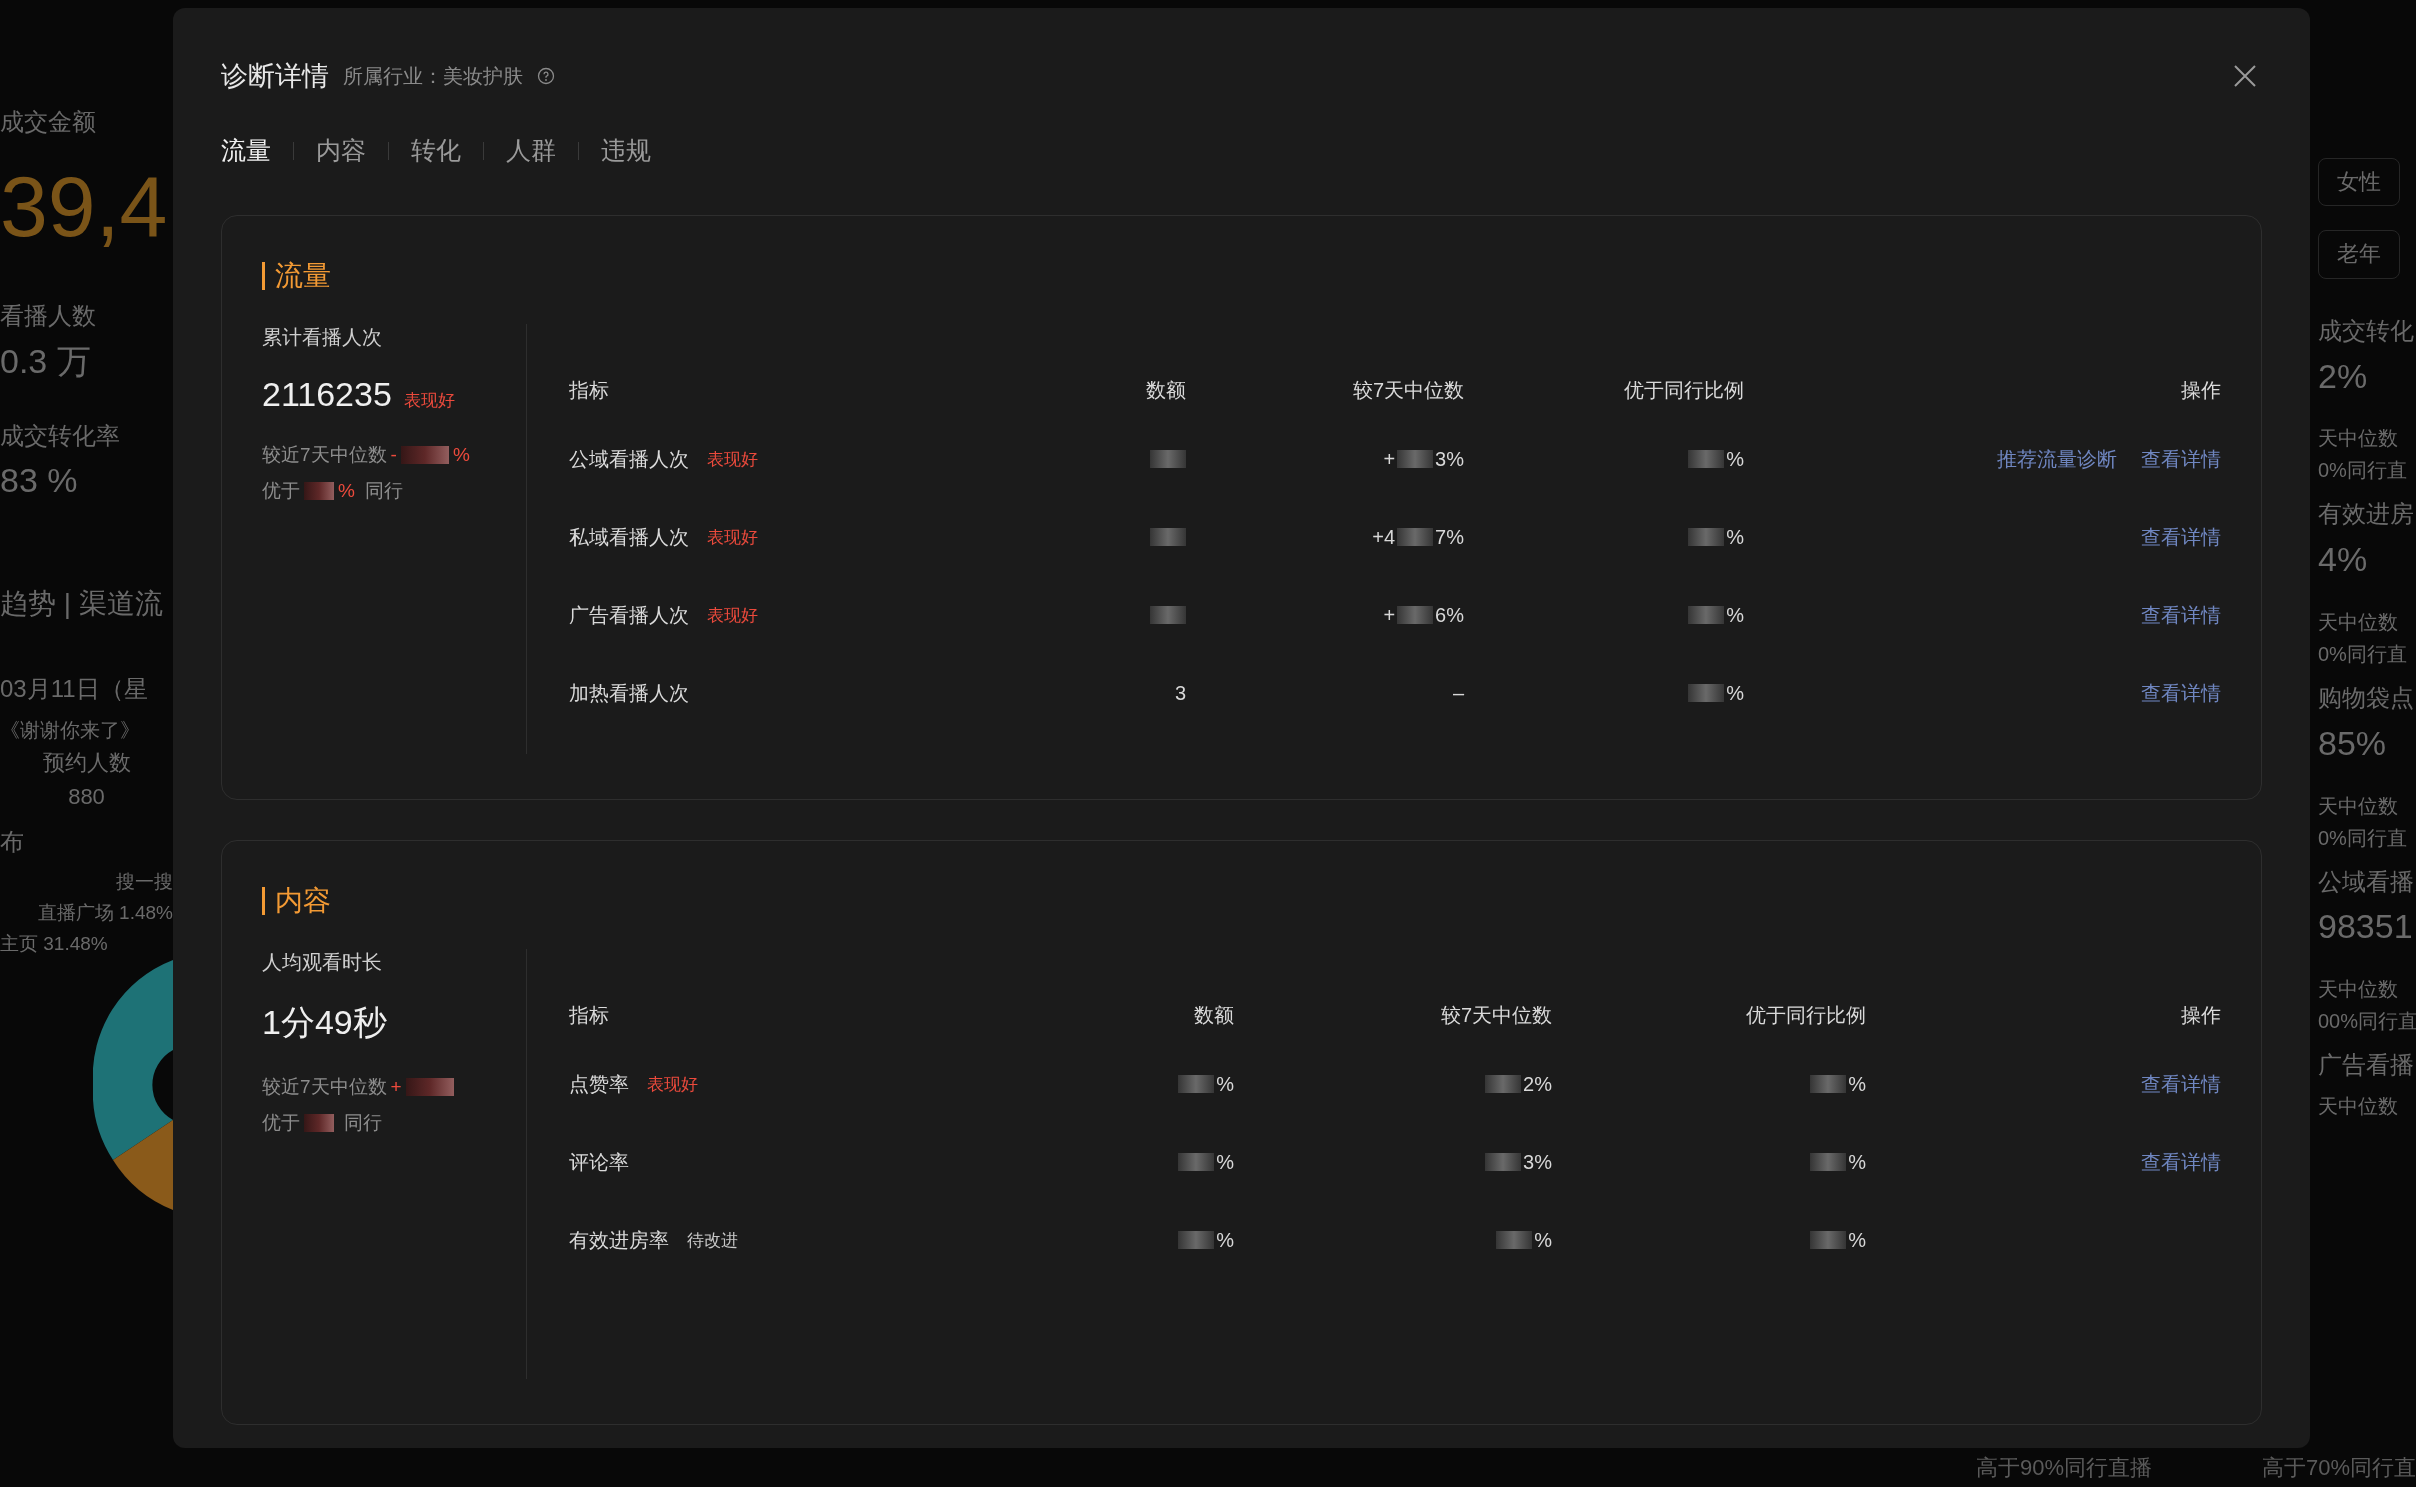 This screenshot has height=1487, width=2416. I want to click on metric-name: 加热看播人次, so click(629, 693).